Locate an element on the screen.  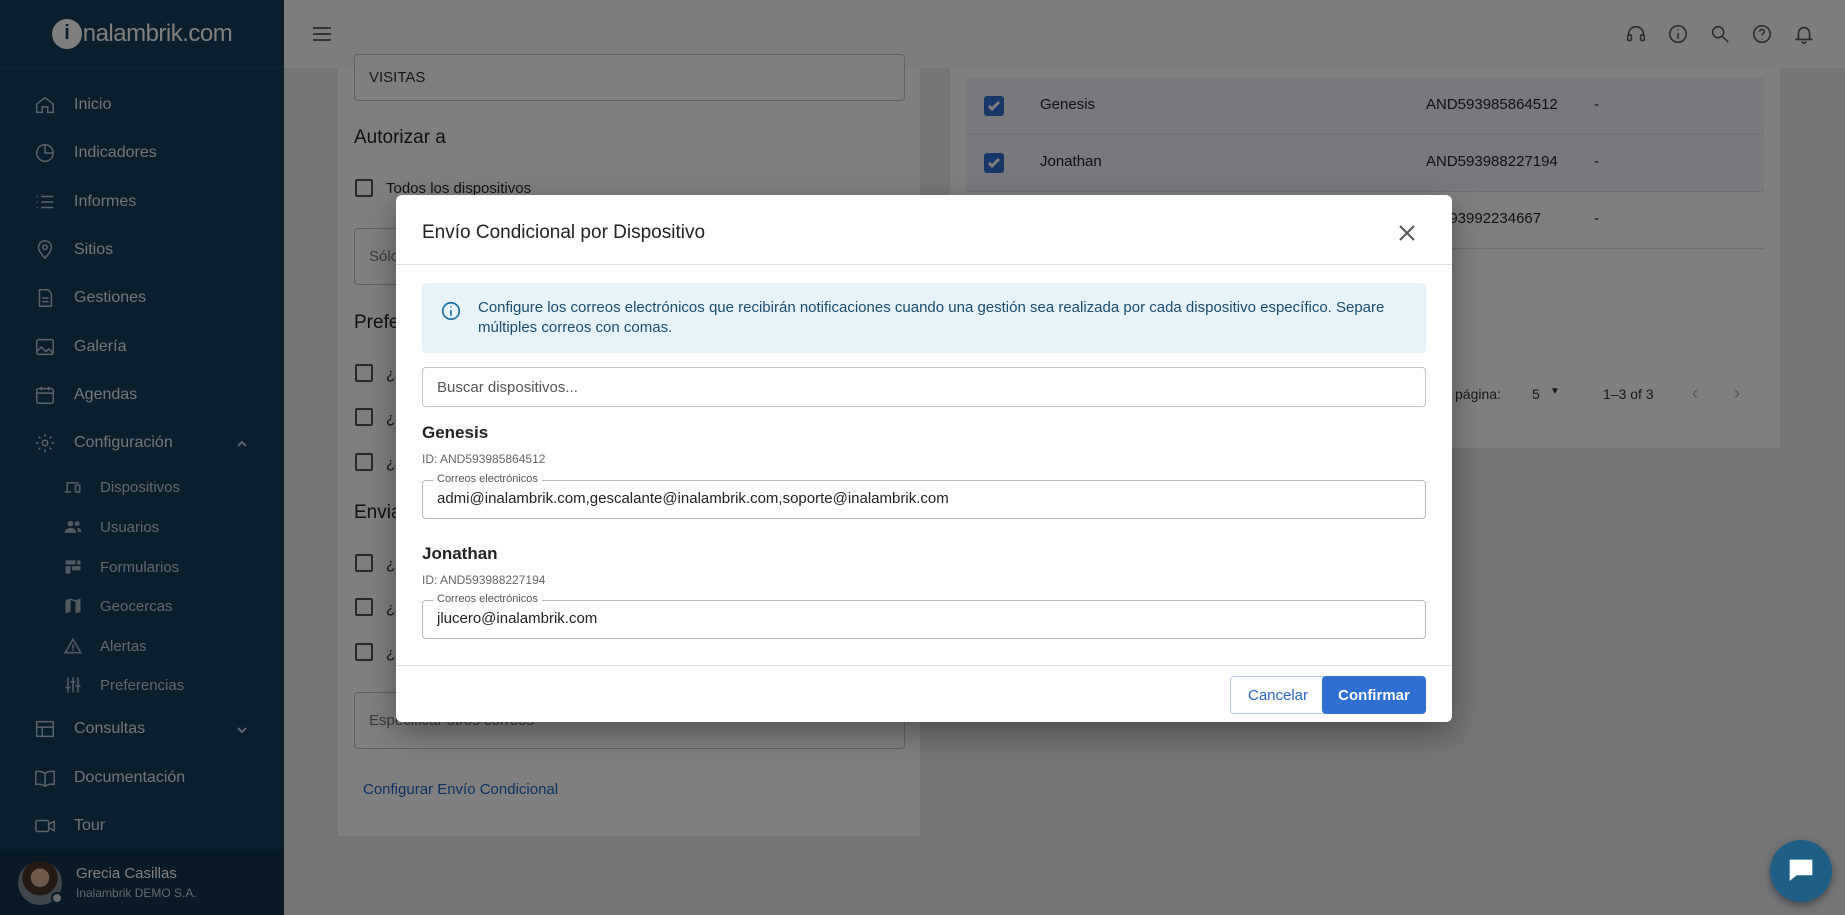
device-id: ID: AND593985864512 is located at coordinates (484, 459).